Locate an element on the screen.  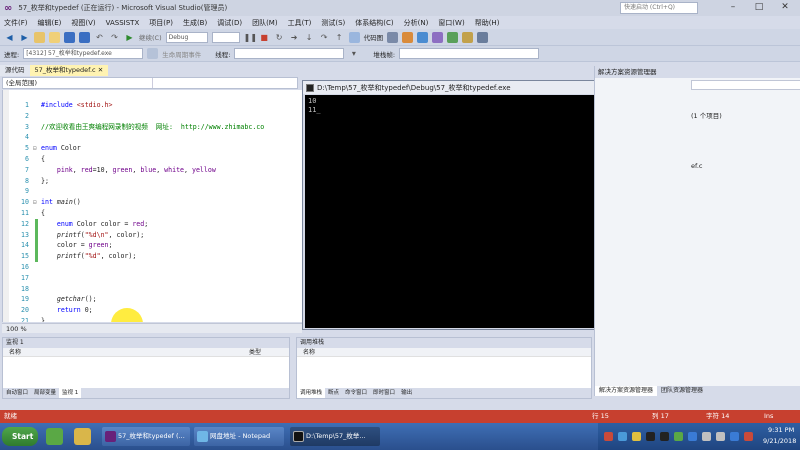
stop-icon: ■ is located at coordinates (264, 37).